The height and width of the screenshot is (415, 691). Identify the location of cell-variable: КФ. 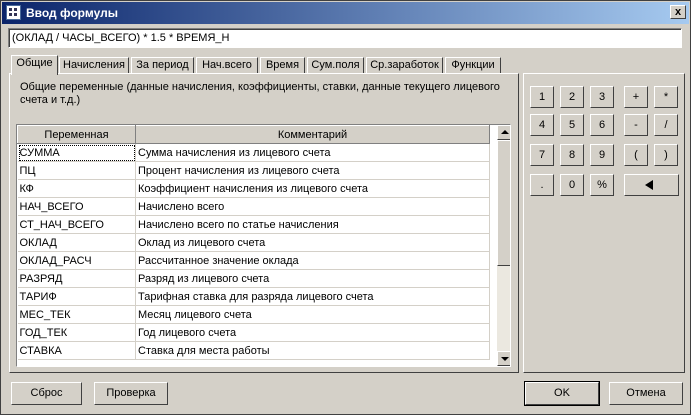
(76, 188).